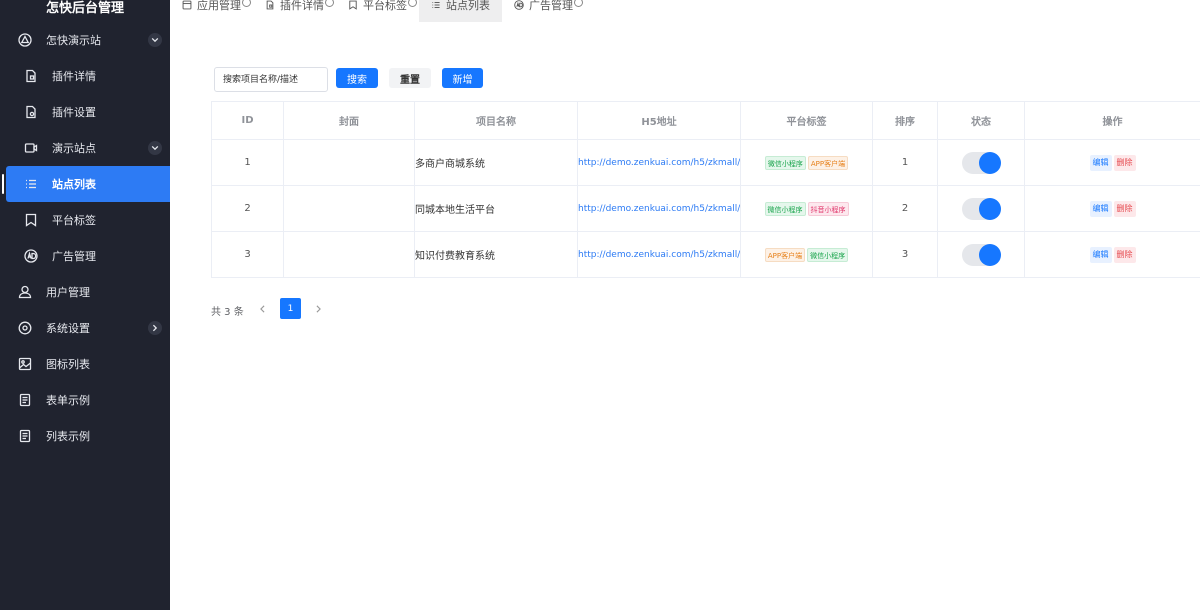  What do you see at coordinates (187, 5) in the screenshot?
I see `app-icon` at bounding box center [187, 5].